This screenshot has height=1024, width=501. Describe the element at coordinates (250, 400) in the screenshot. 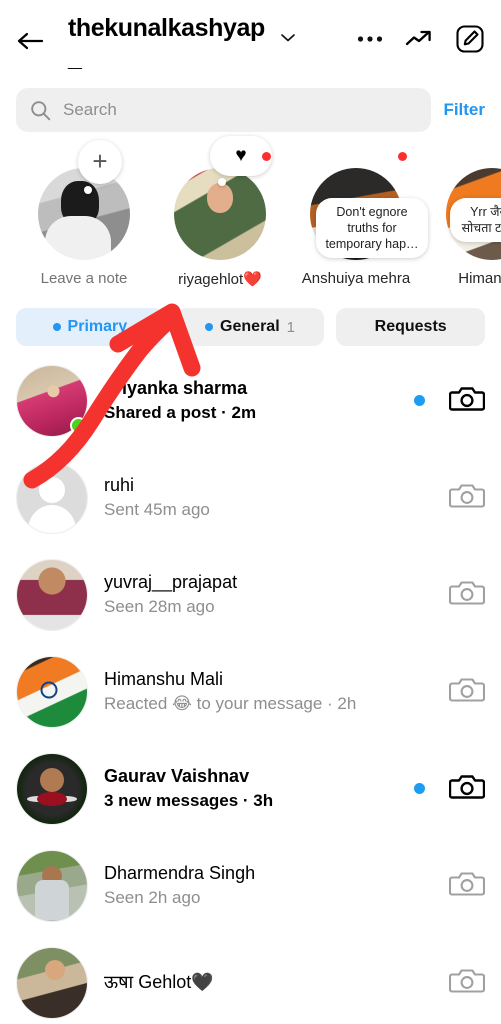

I see `thread-row: priyanka sharma Shared a post · 2m` at that location.